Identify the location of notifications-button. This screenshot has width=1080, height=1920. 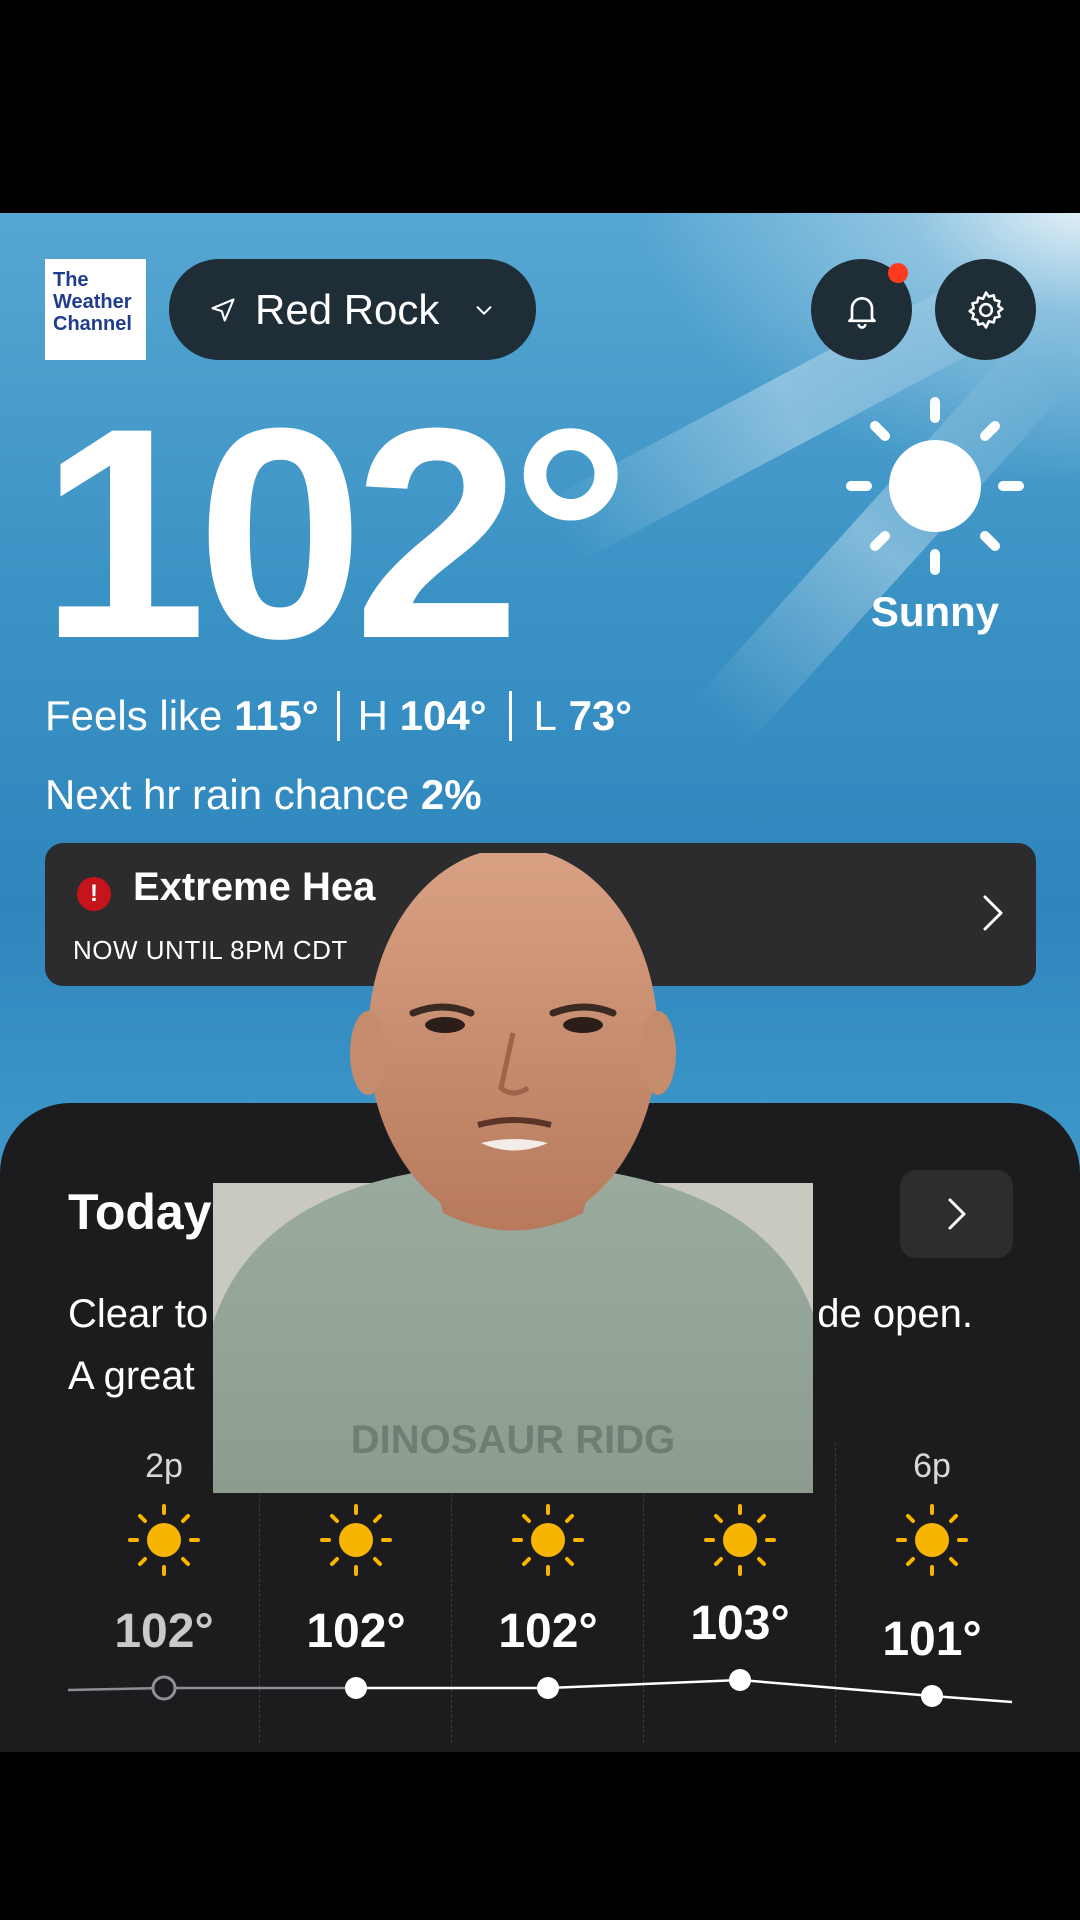
(861, 309).